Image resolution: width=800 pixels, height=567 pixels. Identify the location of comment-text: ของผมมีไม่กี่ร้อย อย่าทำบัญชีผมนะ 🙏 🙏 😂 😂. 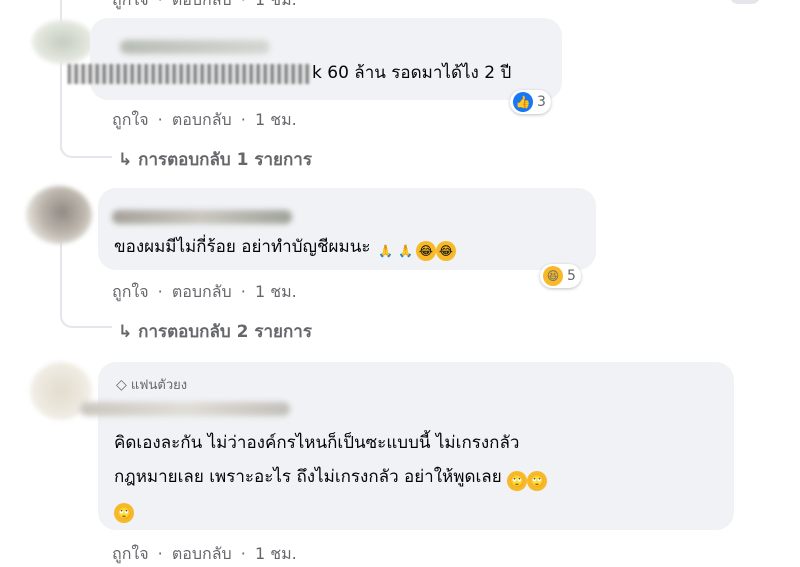
(285, 248).